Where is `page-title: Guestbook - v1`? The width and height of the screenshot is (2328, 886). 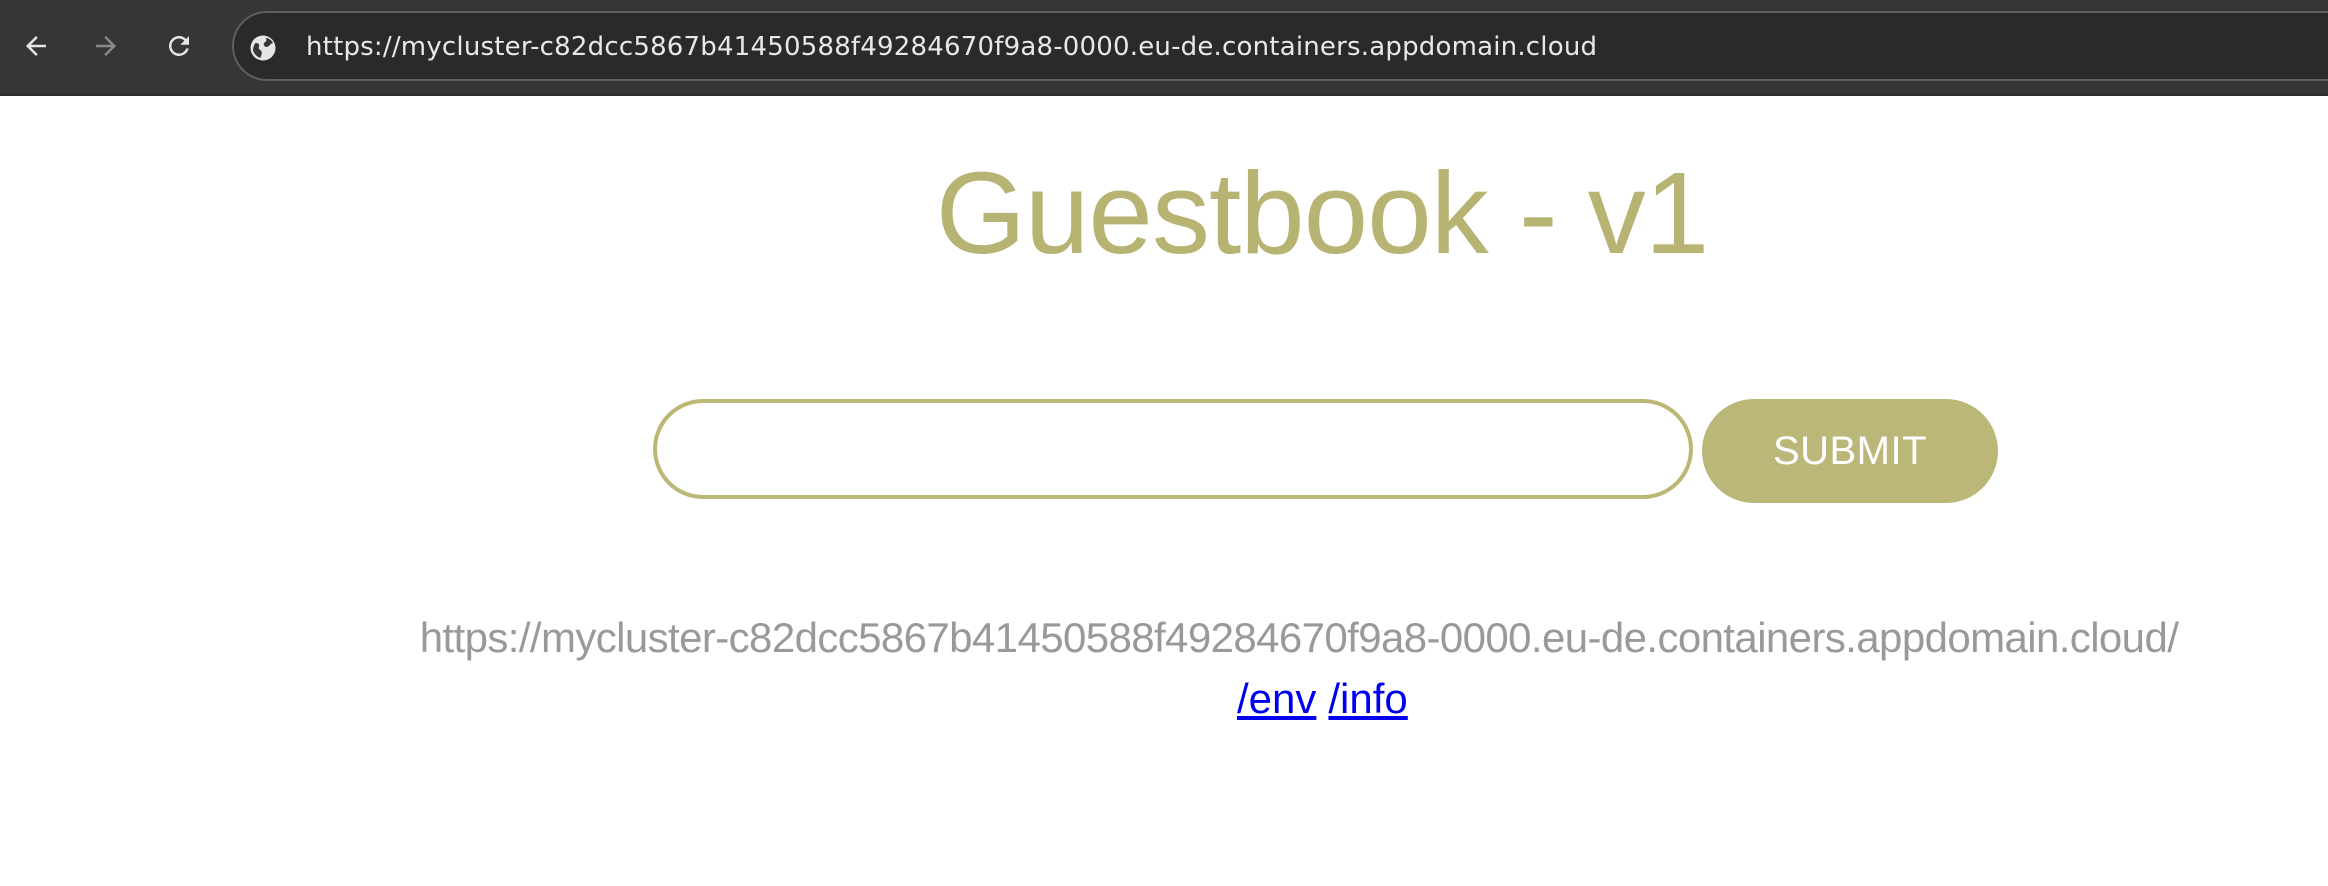
page-title: Guestbook - v1 is located at coordinates (1322, 213).